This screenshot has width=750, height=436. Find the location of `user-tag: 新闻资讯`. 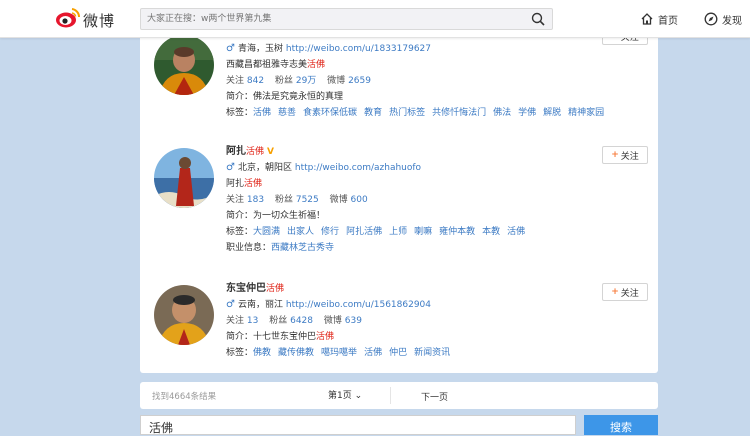

user-tag: 新闻资讯 is located at coordinates (432, 353).